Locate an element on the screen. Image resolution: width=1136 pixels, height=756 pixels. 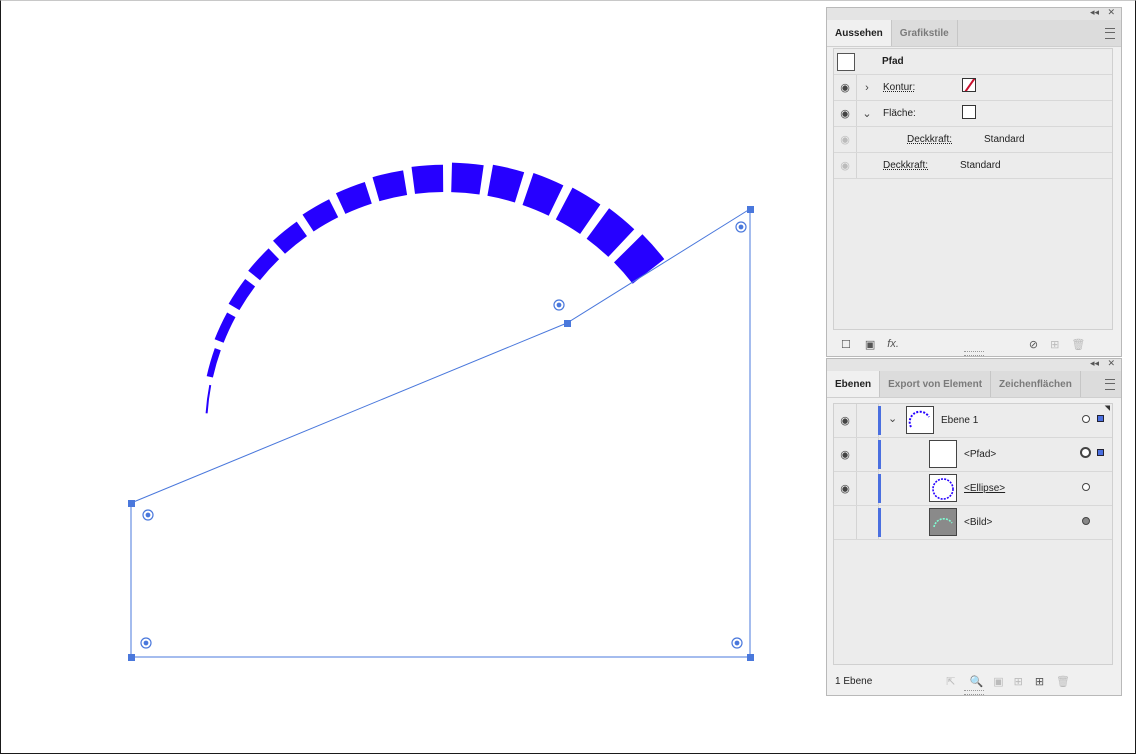
dashed-arc-artwork is located at coordinates (435, 288).